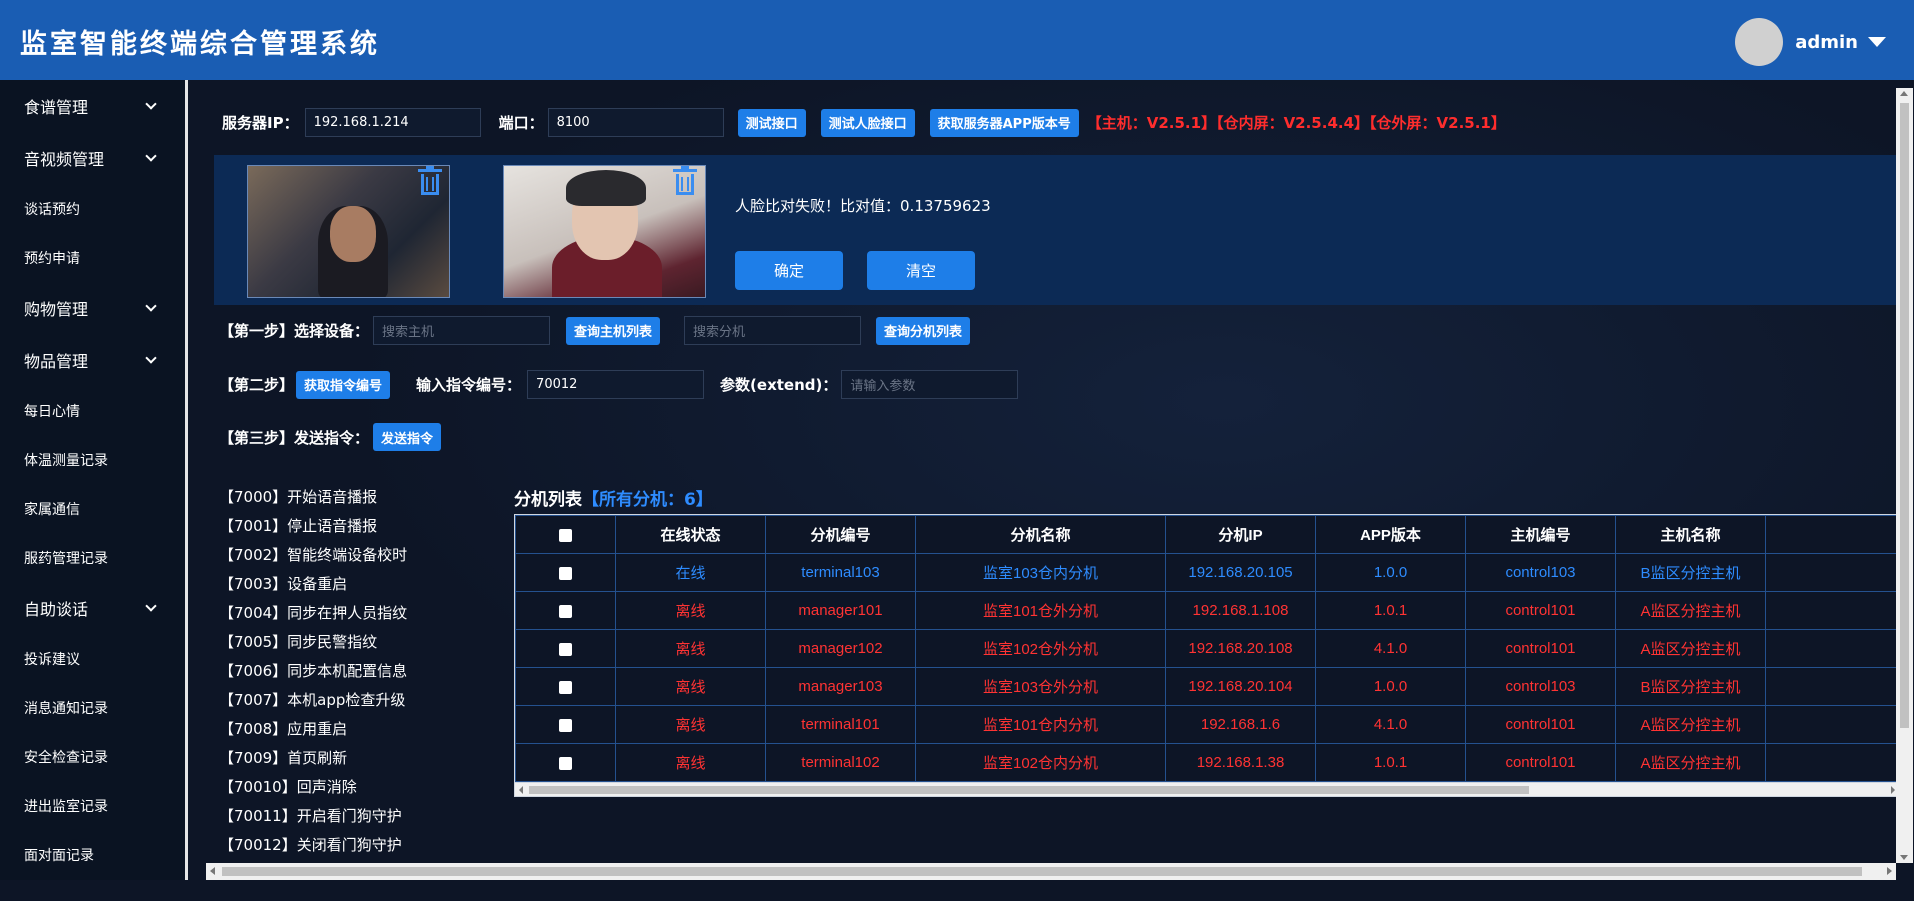 The height and width of the screenshot is (901, 1914). I want to click on sidebar-item-label: 音视频管理, so click(64, 159).